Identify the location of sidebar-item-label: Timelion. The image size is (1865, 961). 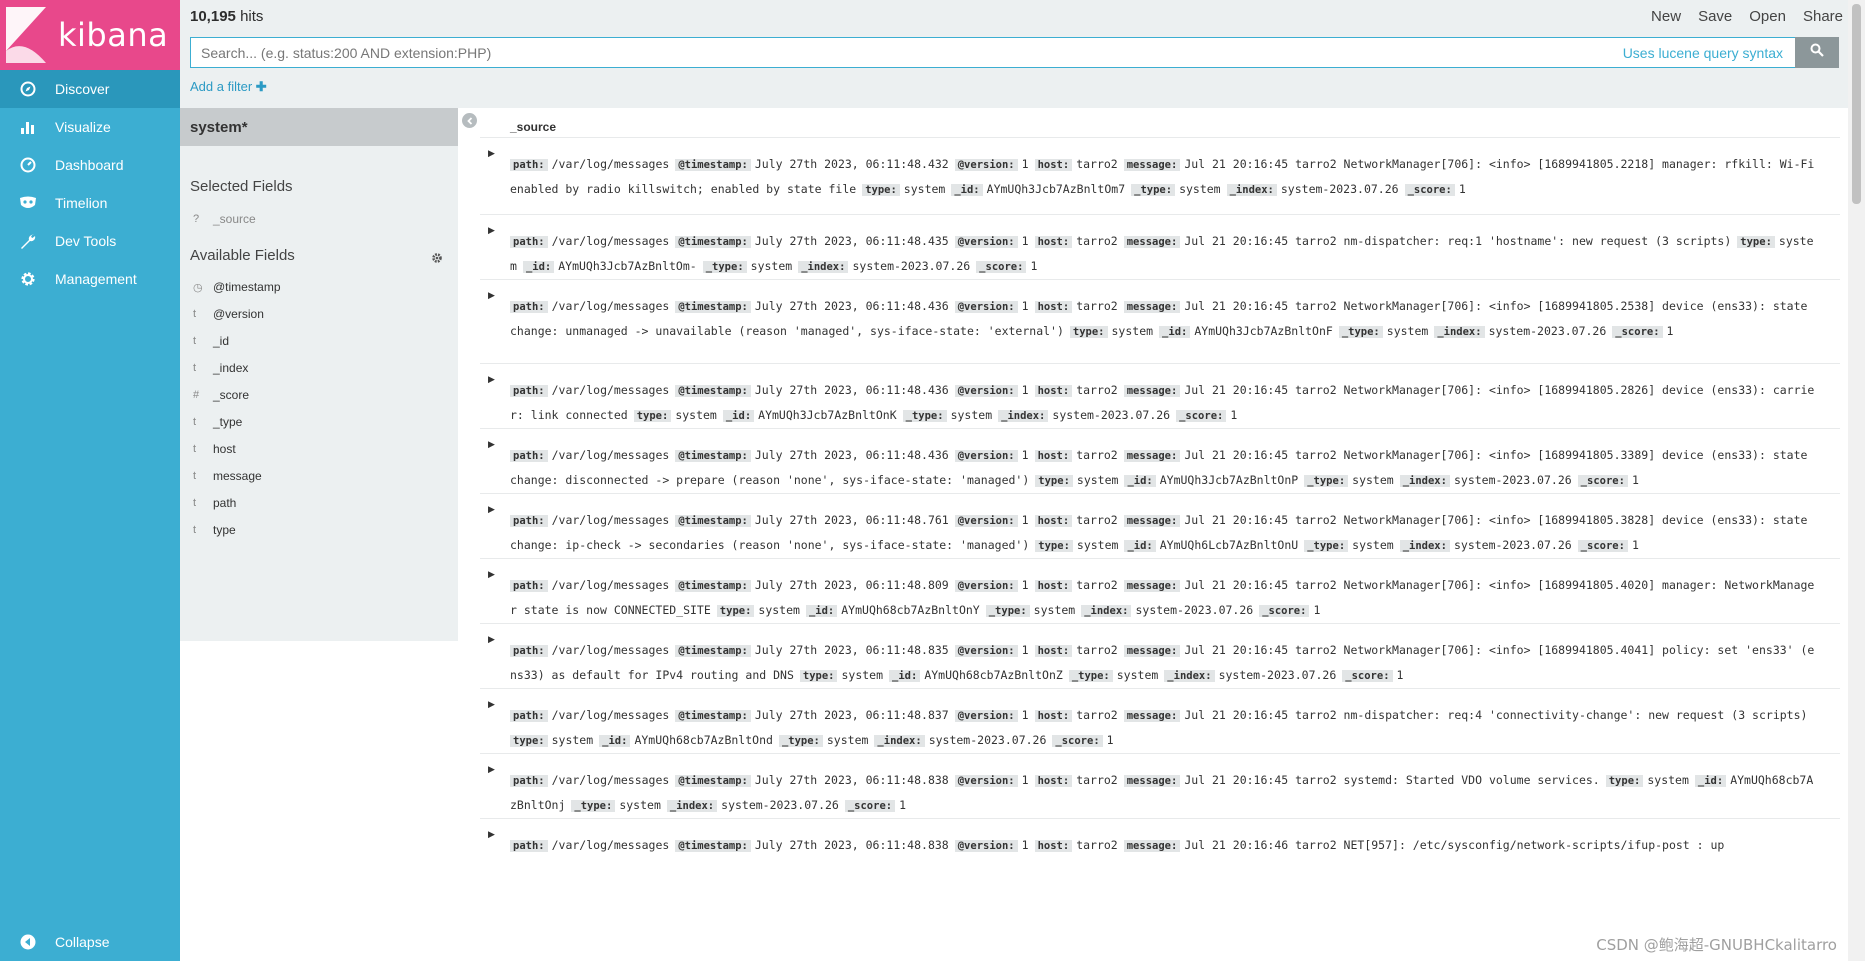
(81, 203).